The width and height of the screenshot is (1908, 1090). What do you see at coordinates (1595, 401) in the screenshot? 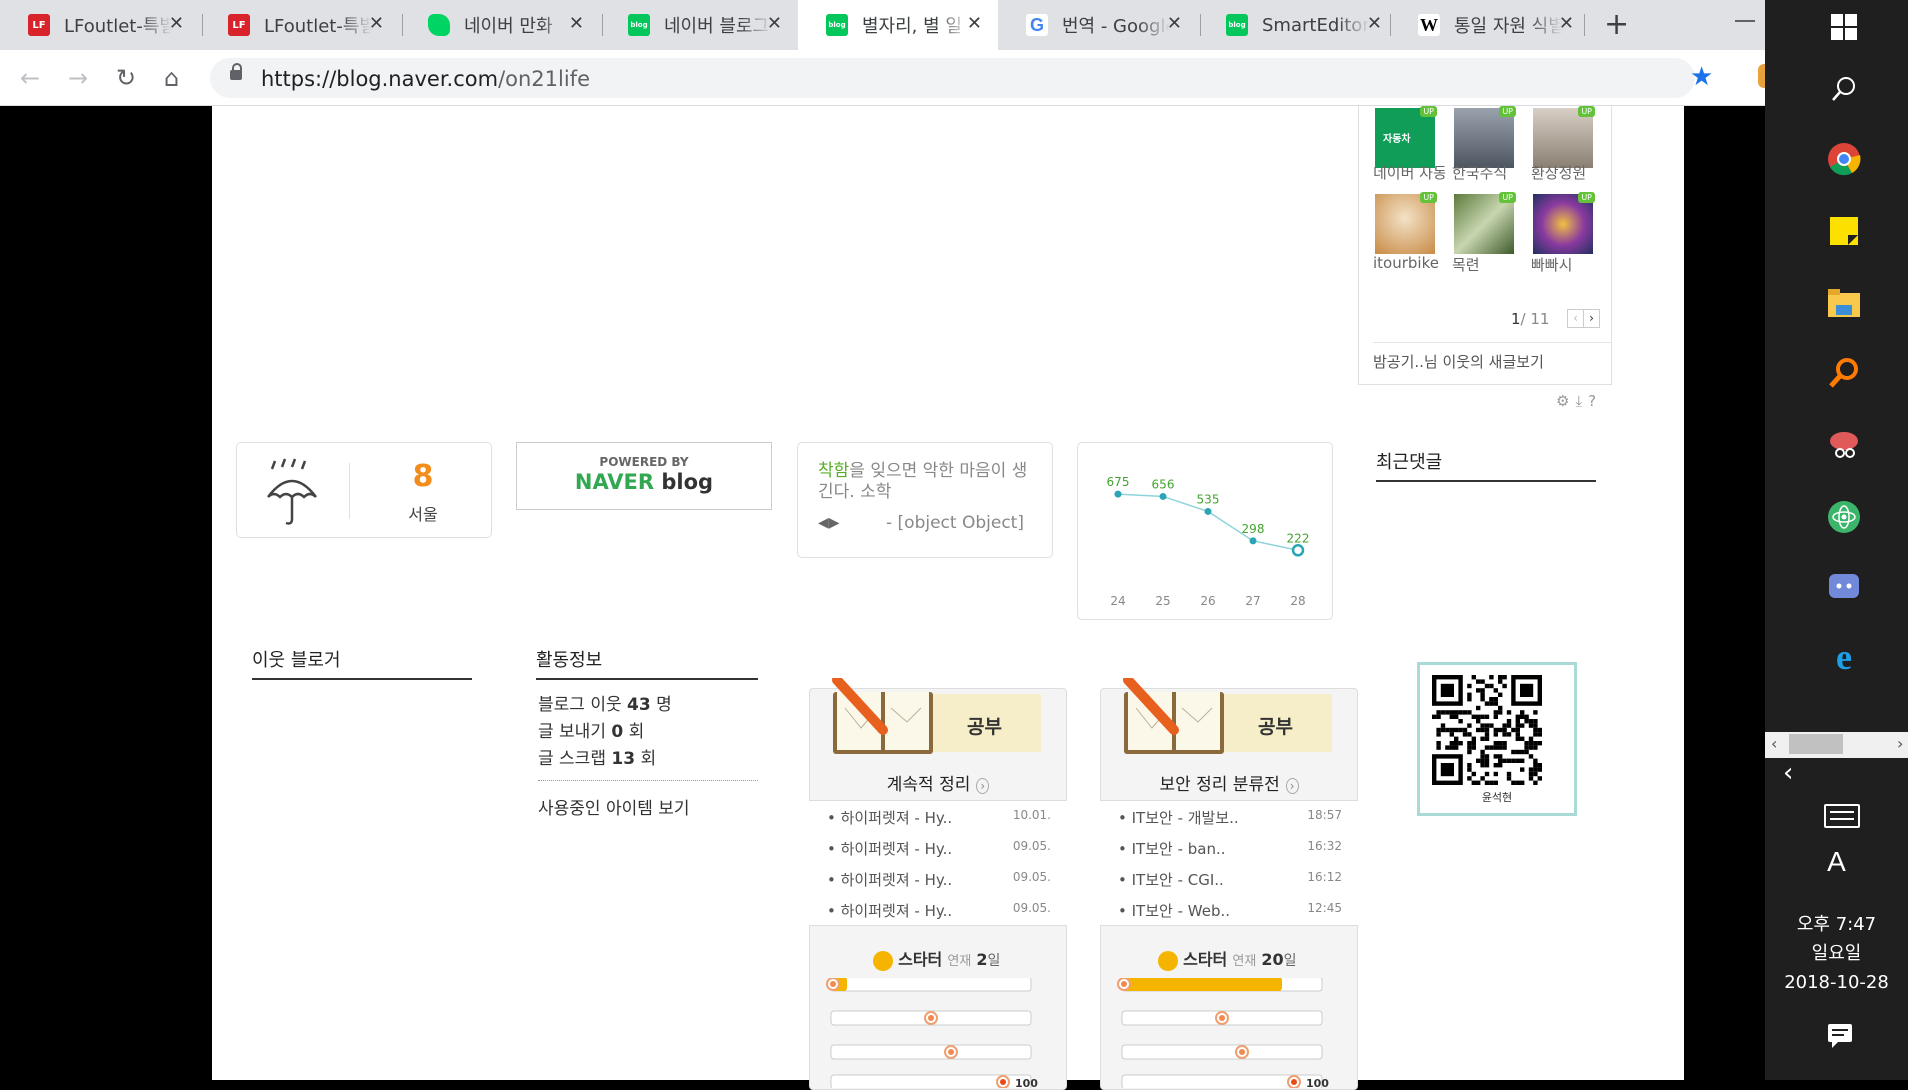
I see `help-icon: ?` at bounding box center [1595, 401].